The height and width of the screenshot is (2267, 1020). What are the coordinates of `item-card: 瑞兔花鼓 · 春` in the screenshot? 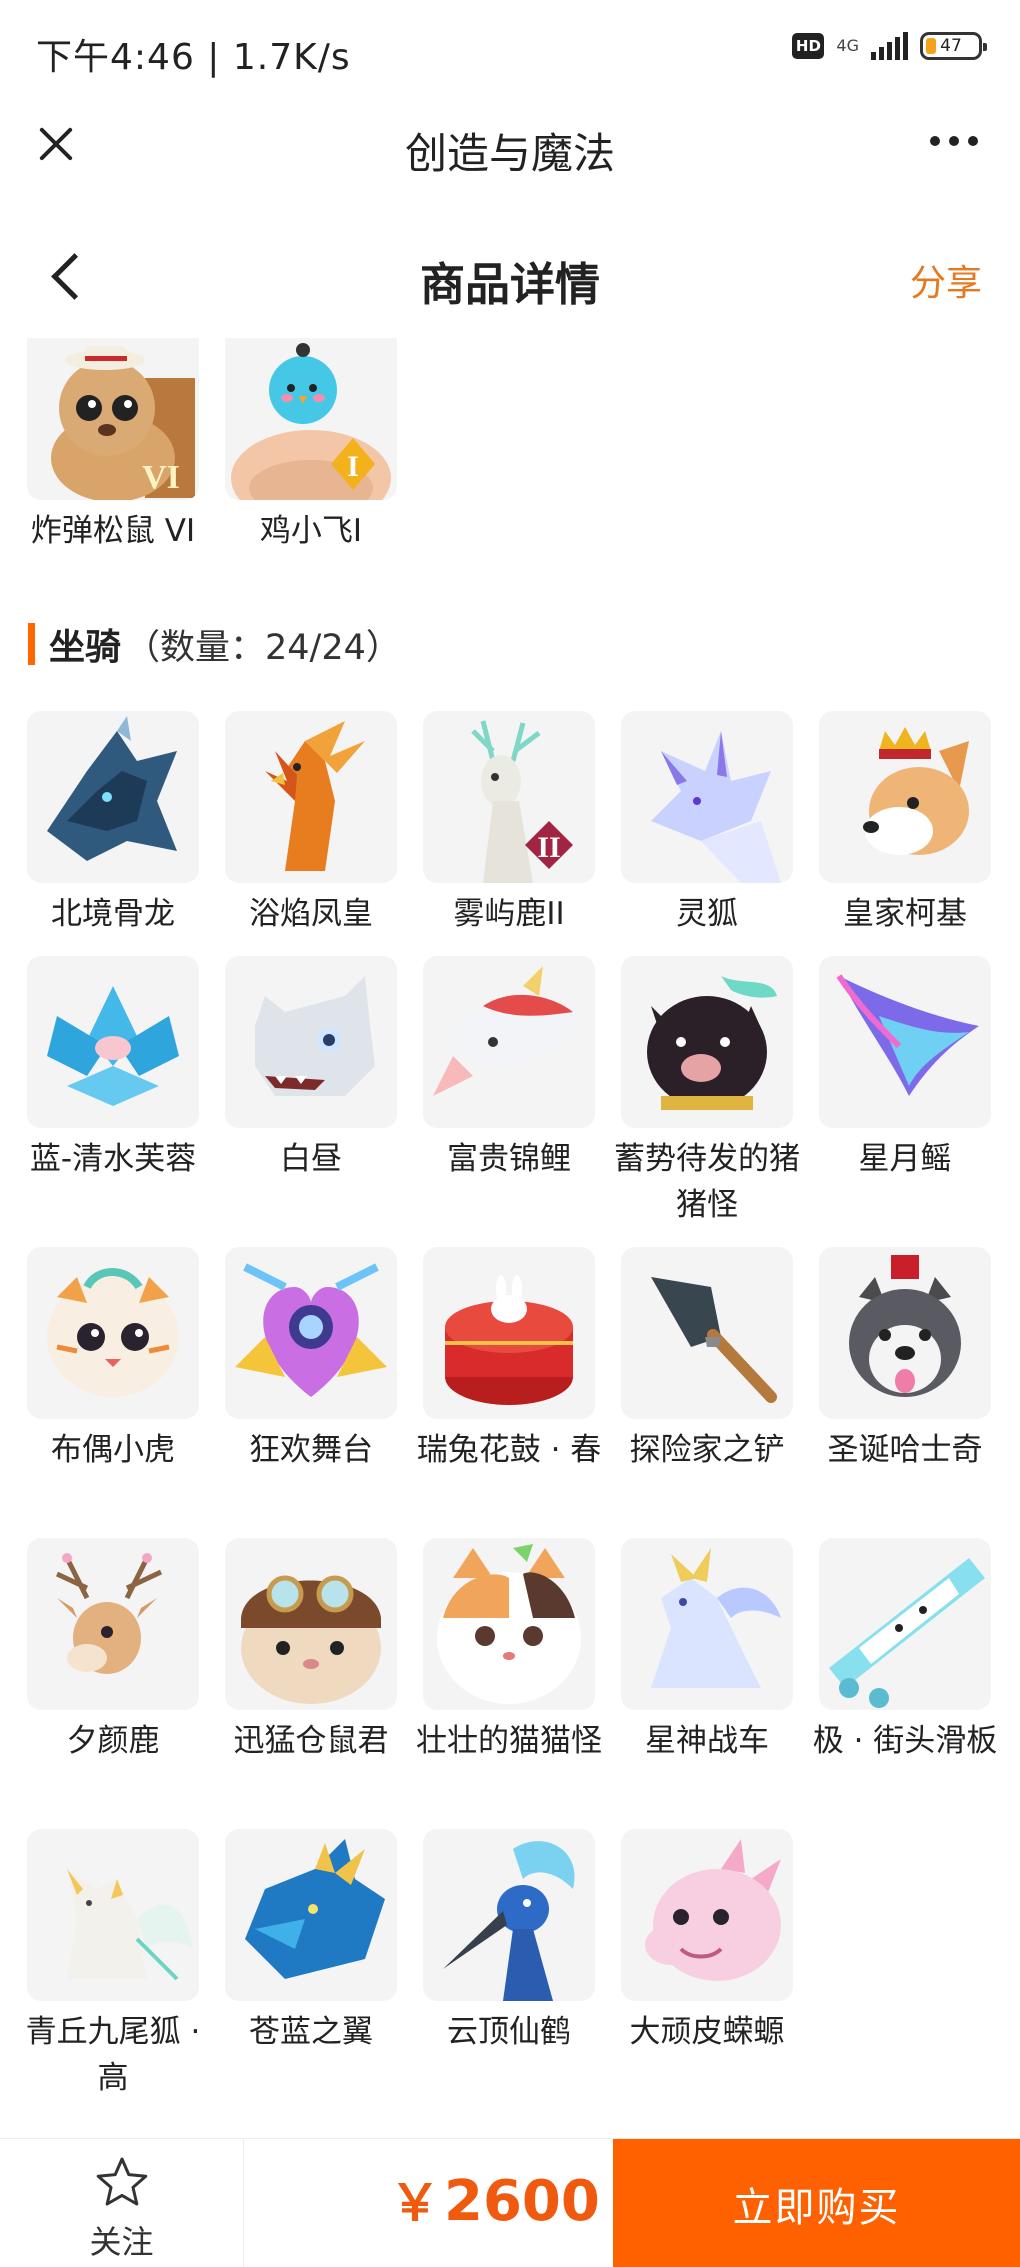 It's located at (509, 1360).